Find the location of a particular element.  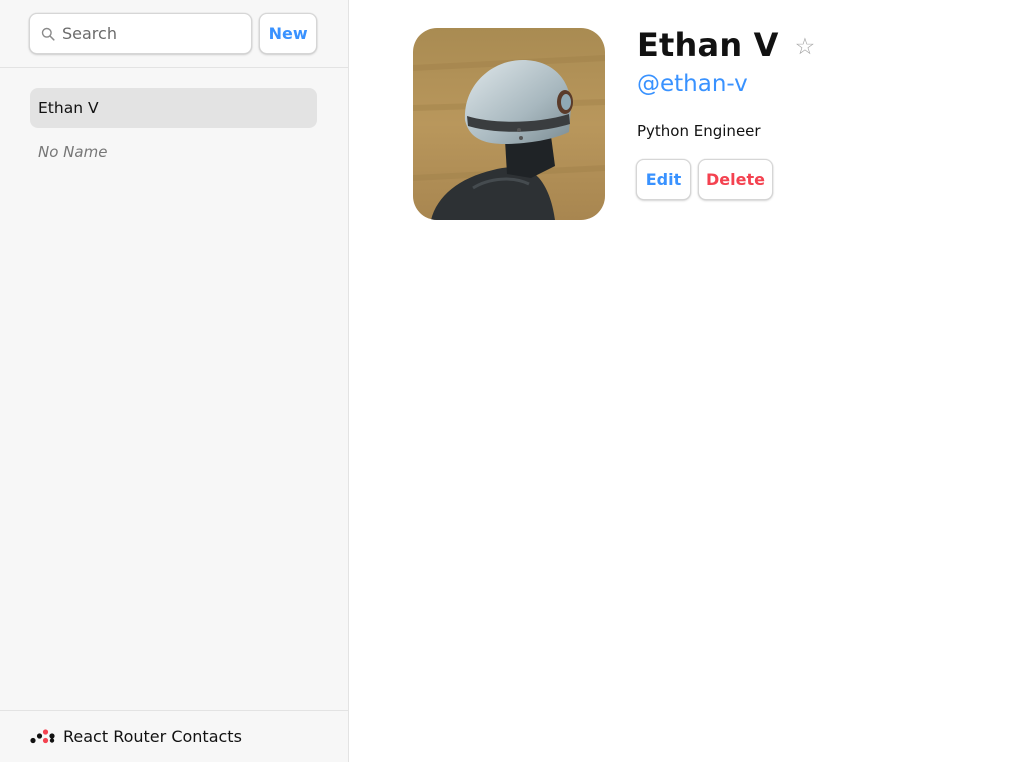

contact-actions: Edit Delete is located at coordinates (704, 179).